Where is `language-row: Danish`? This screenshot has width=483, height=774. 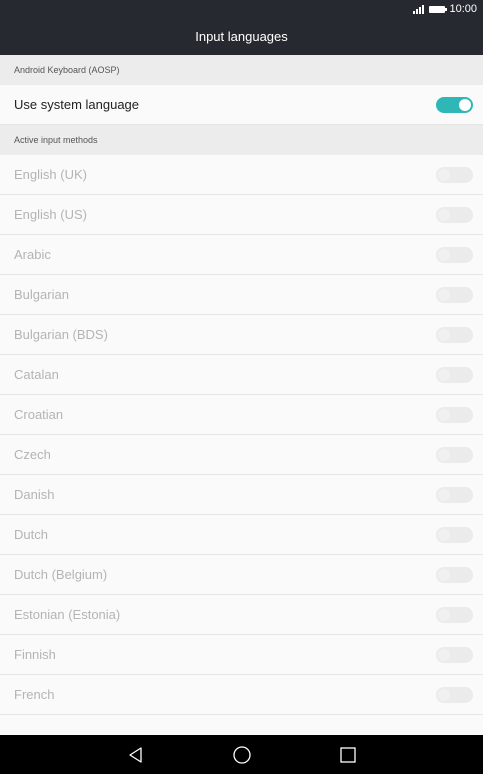 language-row: Danish is located at coordinates (241, 495).